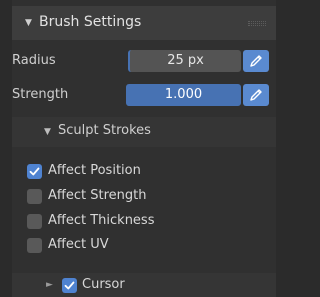 This screenshot has width=320, height=297. I want to click on checkbox-checked-icon, so click(34, 171).